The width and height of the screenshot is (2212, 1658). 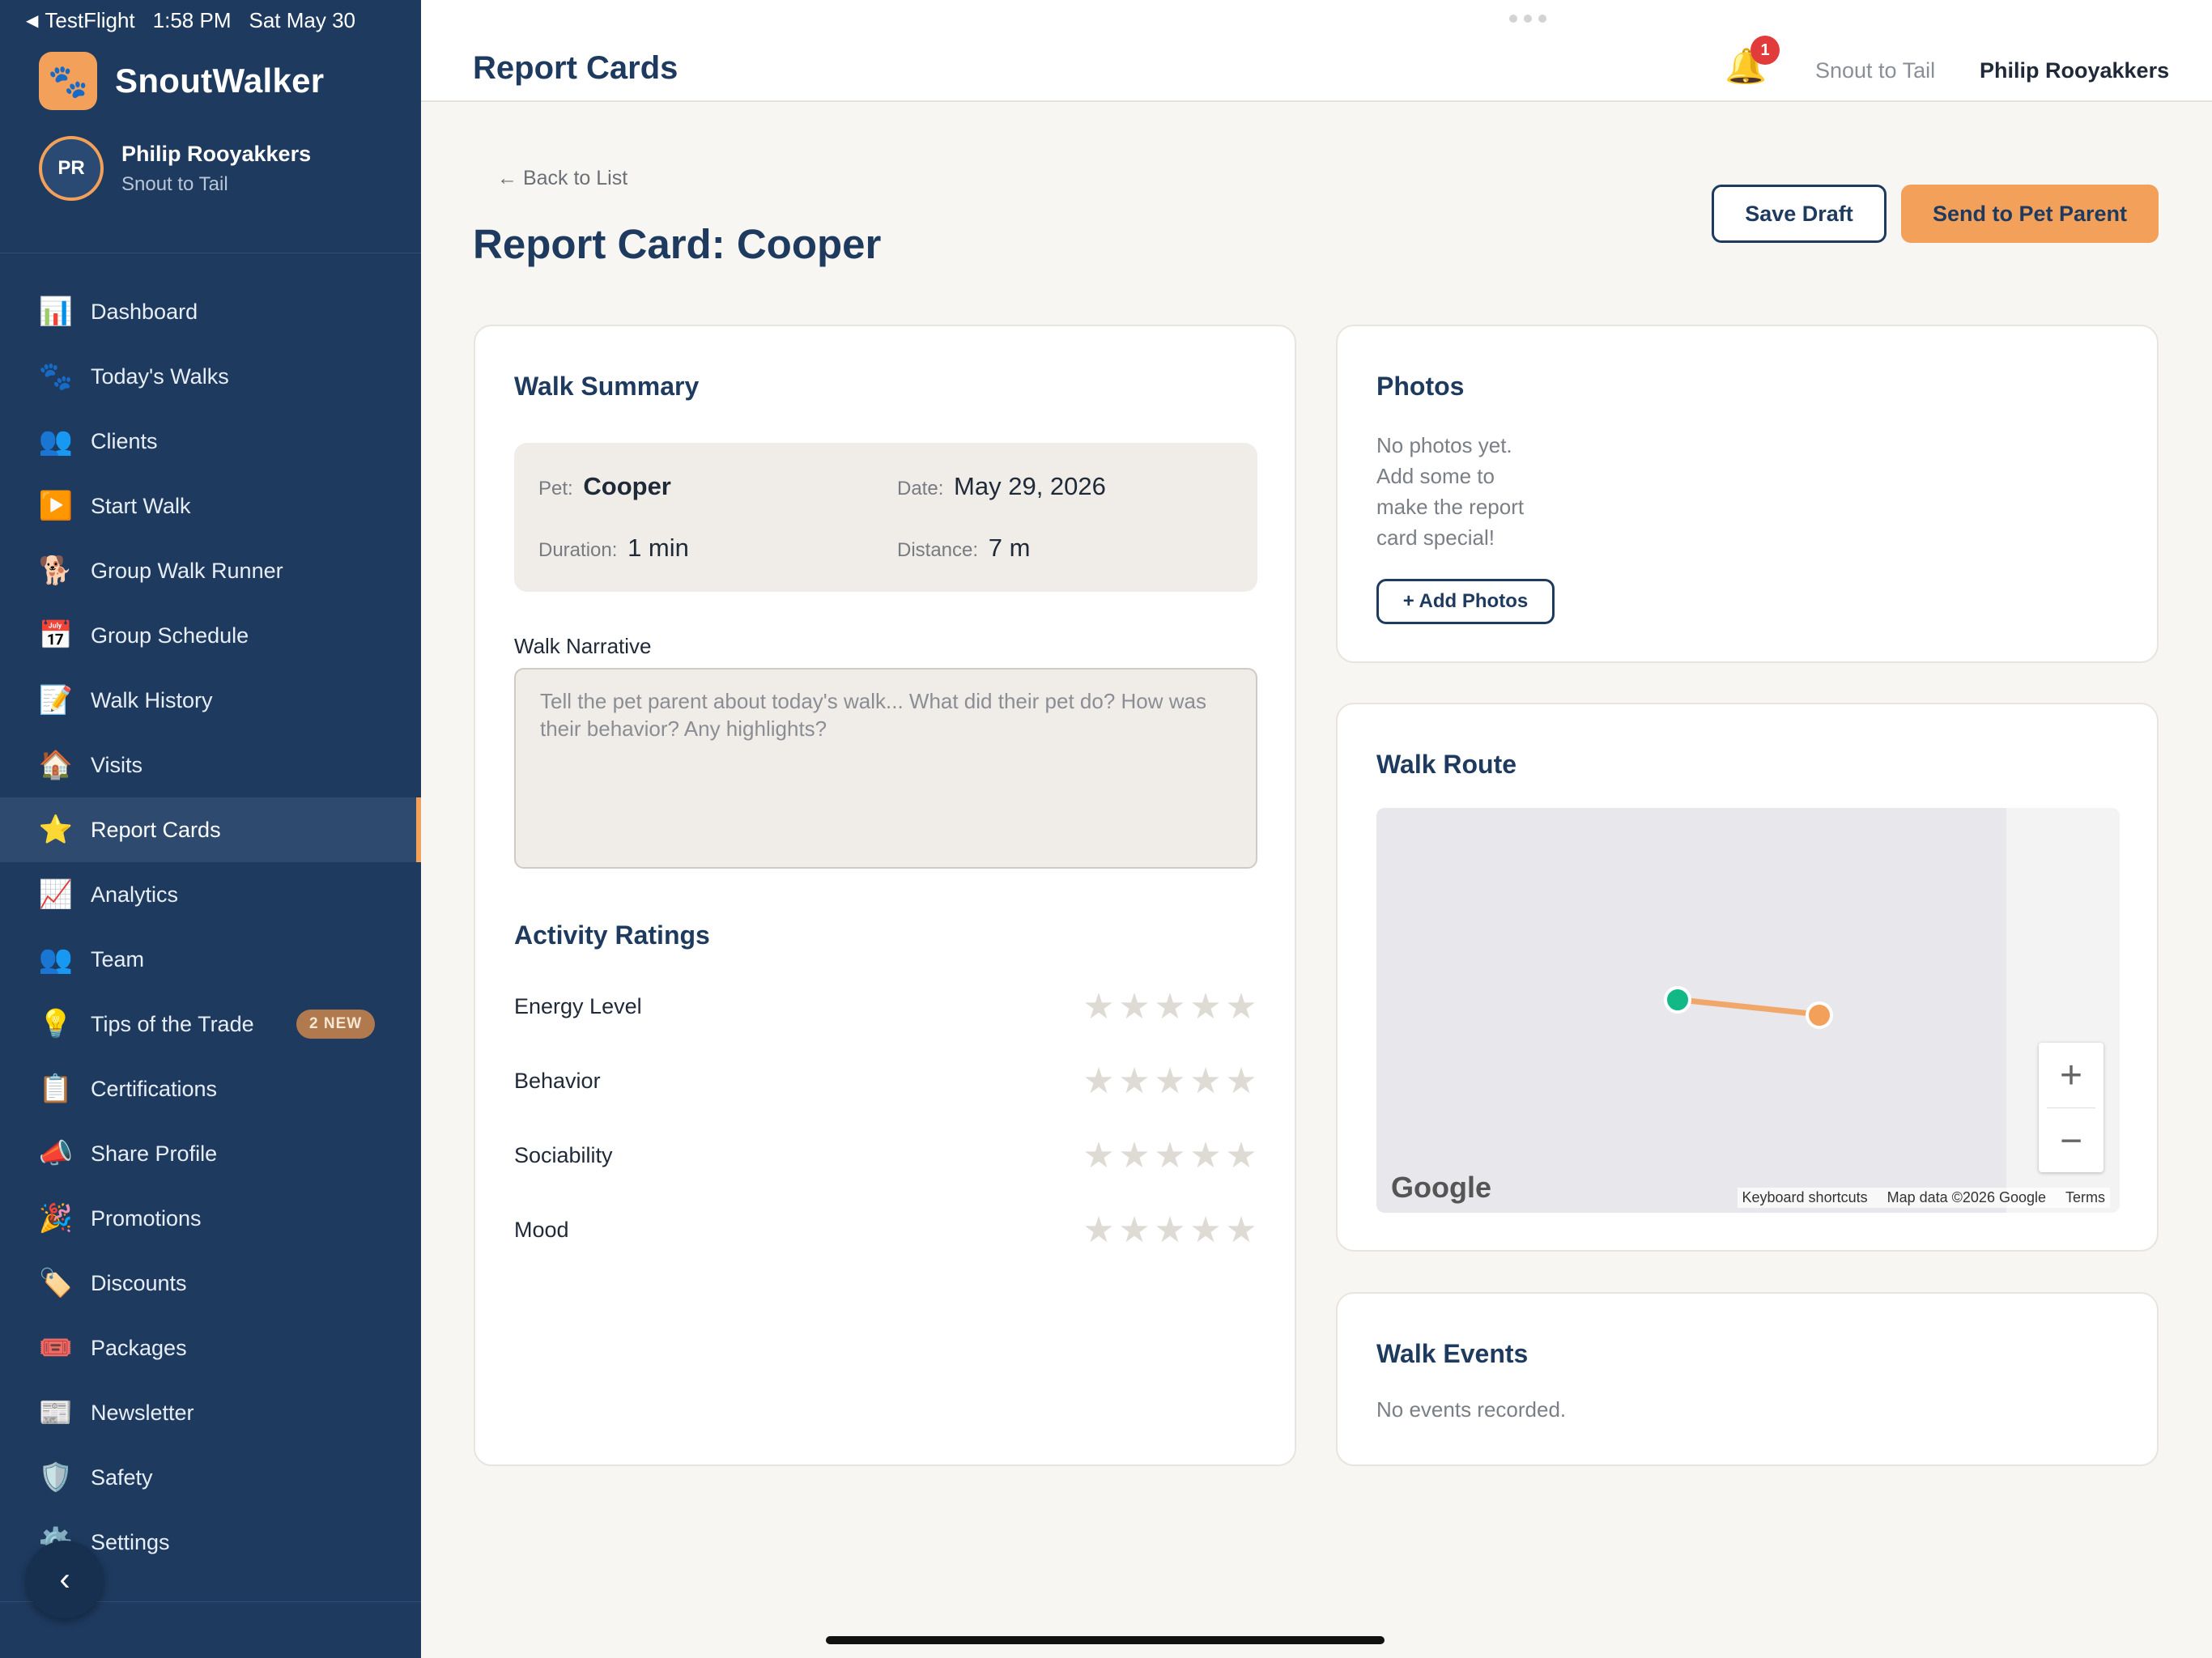 What do you see at coordinates (211, 1153) in the screenshot?
I see `sidebar-item-share-profile: 📣 Share Profile` at bounding box center [211, 1153].